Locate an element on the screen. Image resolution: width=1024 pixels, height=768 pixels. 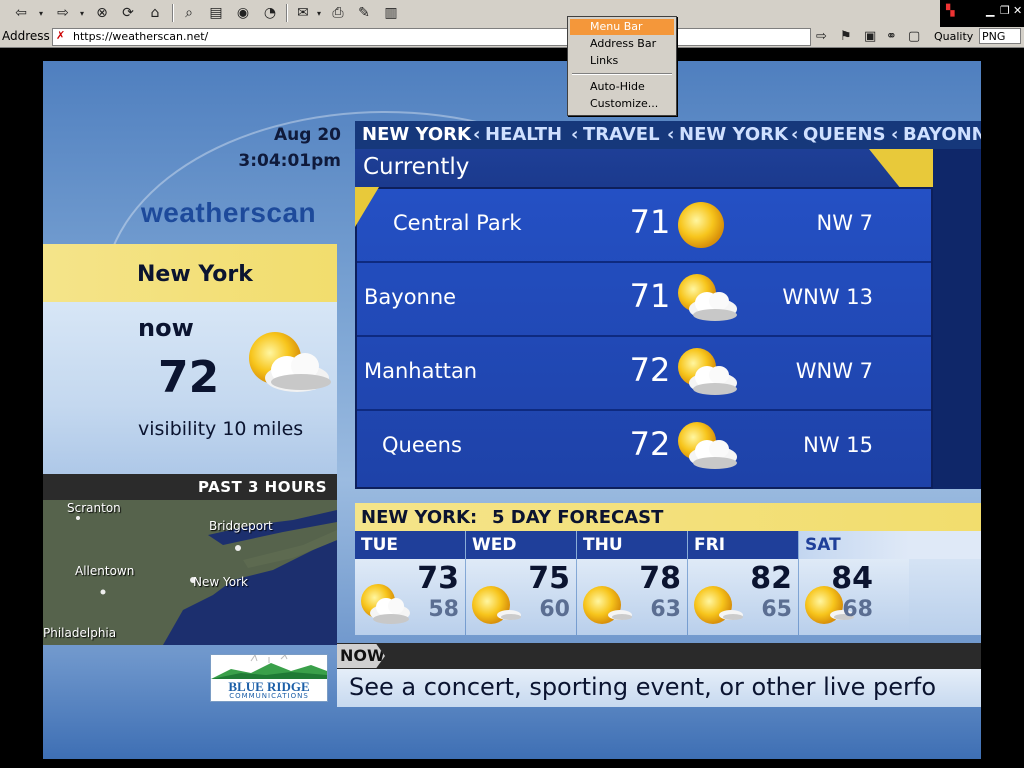
table-row: Bayonne 71 WNW 13 is located at coordinates (644, 300).